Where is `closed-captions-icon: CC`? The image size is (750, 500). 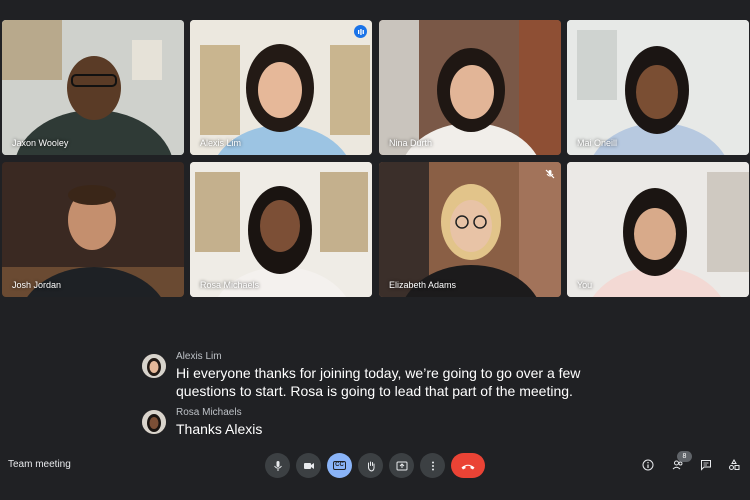
closed-captions-icon: CC is located at coordinates (339, 465).